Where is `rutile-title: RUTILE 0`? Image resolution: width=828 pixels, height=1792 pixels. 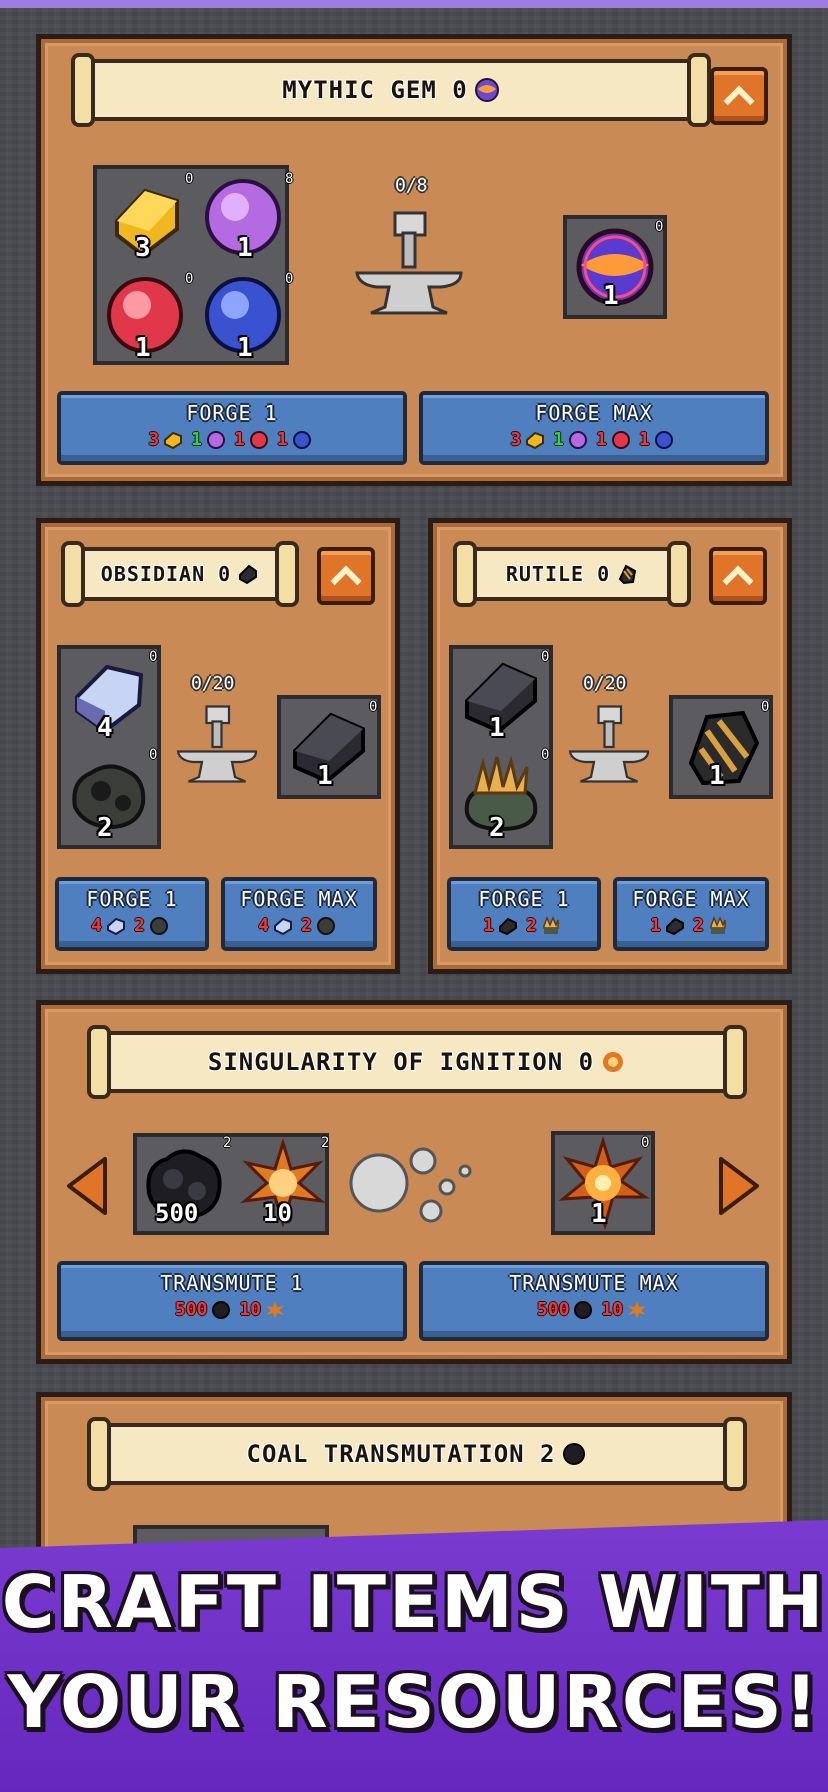 rutile-title: RUTILE 0 is located at coordinates (558, 574).